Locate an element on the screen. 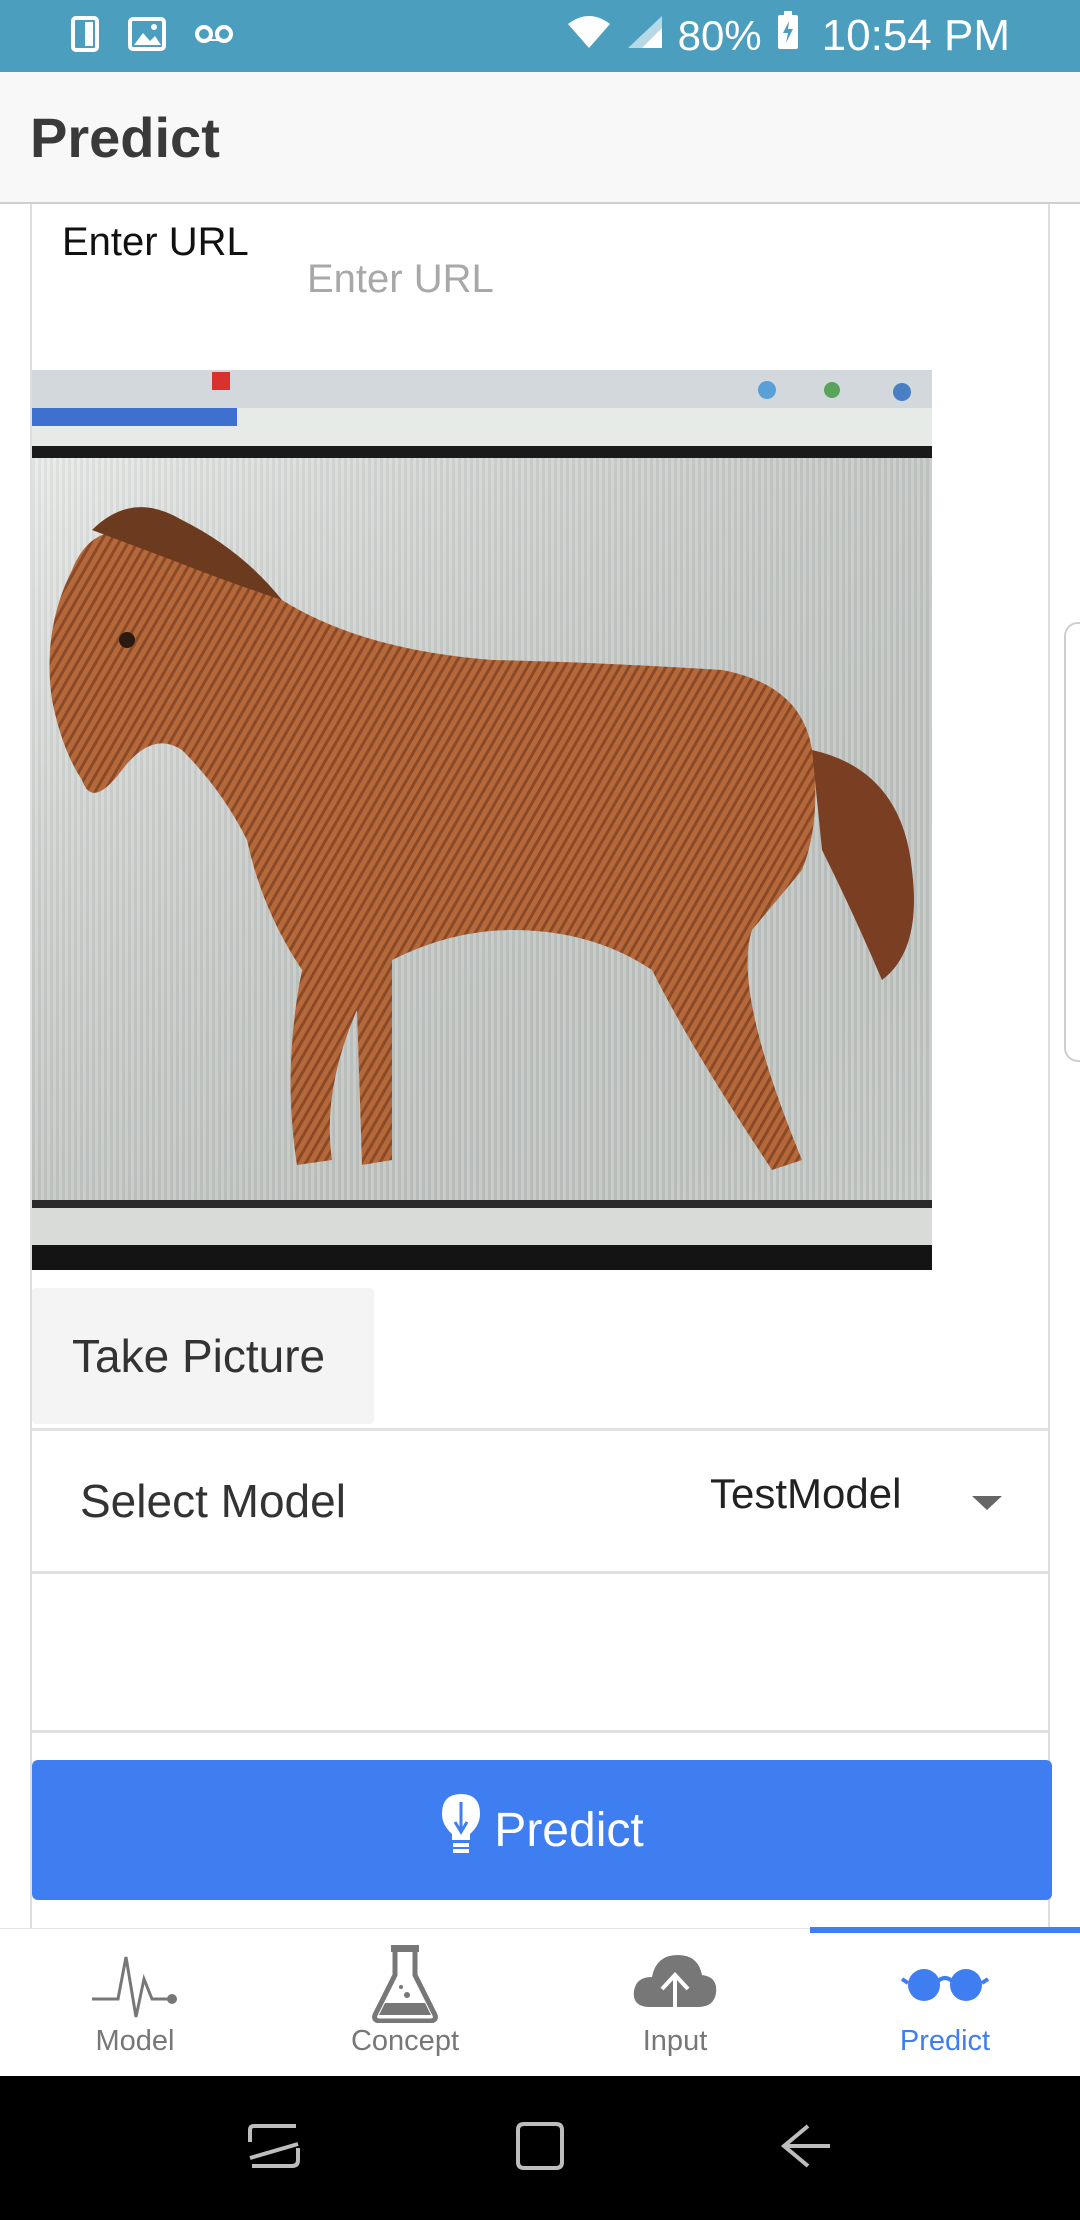 The image size is (1080, 2220). pulse-icon is located at coordinates (135, 1983).